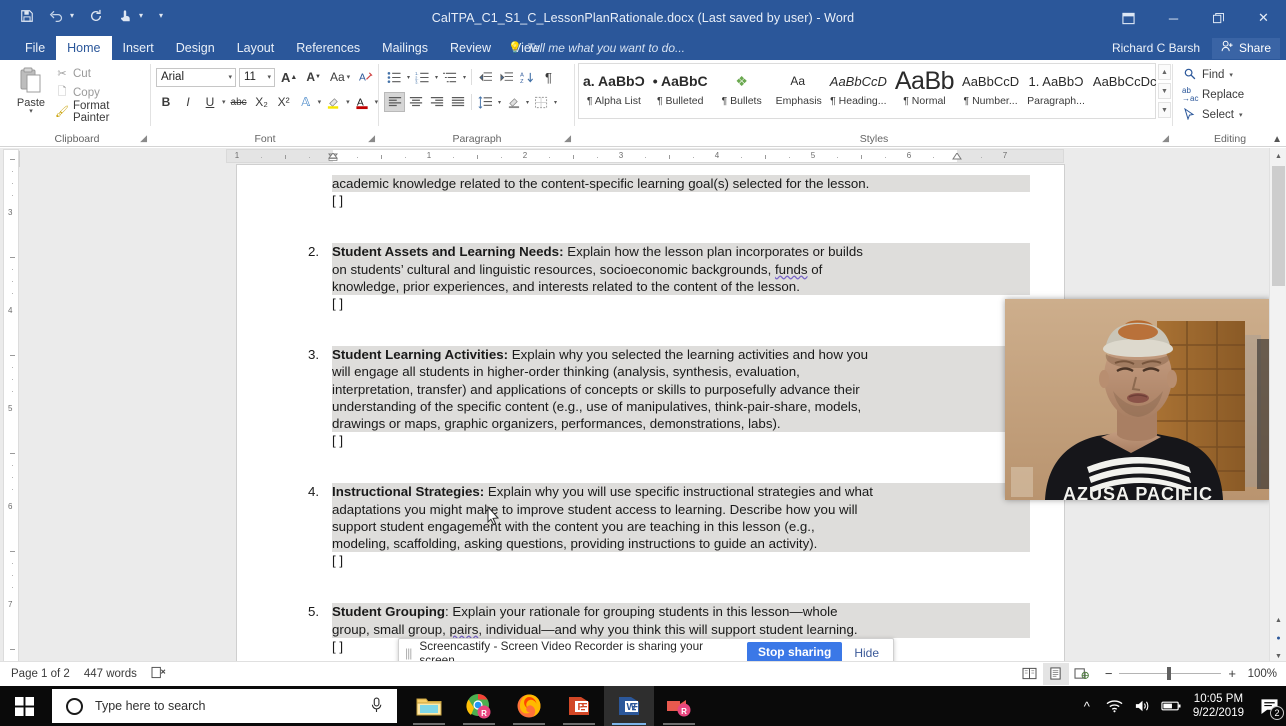  I want to click on battery-icon, so click(1171, 706).